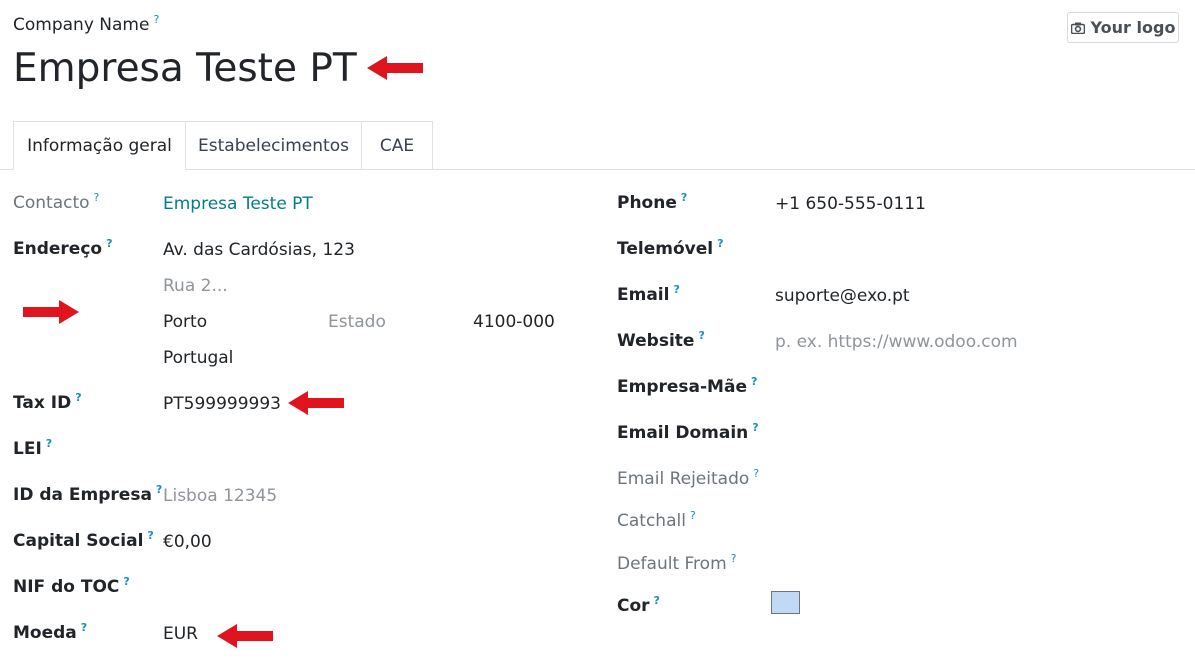 This screenshot has width=1195, height=665. I want to click on contacto-link: Empresa Teste PT, so click(238, 204).